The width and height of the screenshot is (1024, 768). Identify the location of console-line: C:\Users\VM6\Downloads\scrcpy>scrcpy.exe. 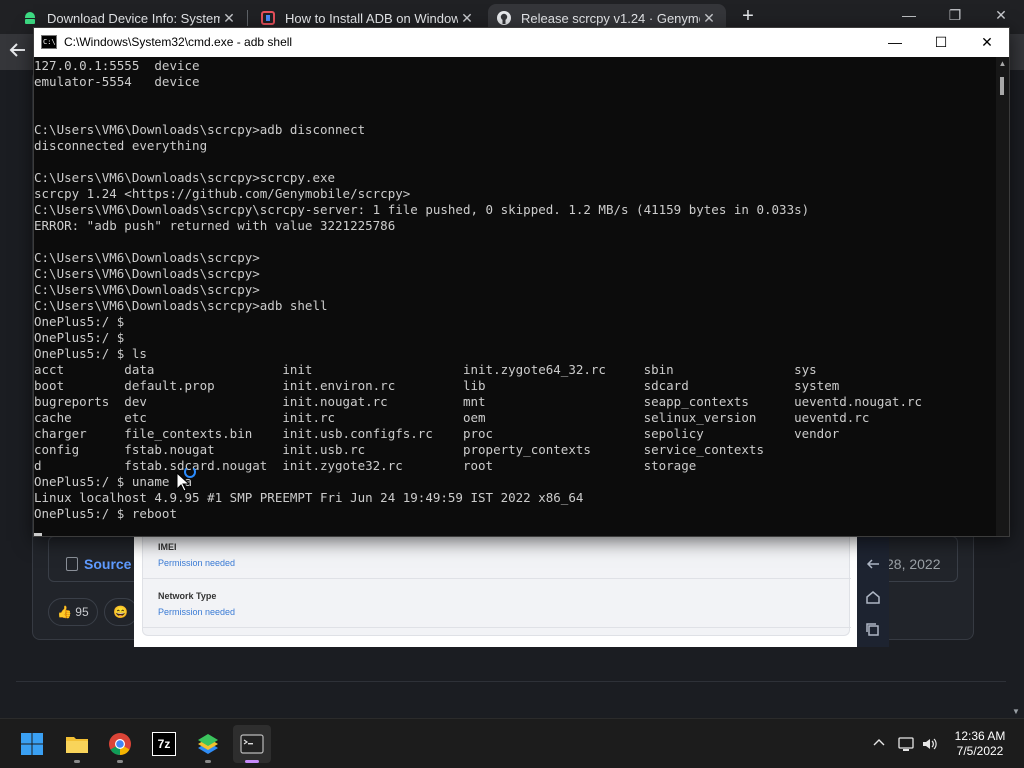
(185, 177).